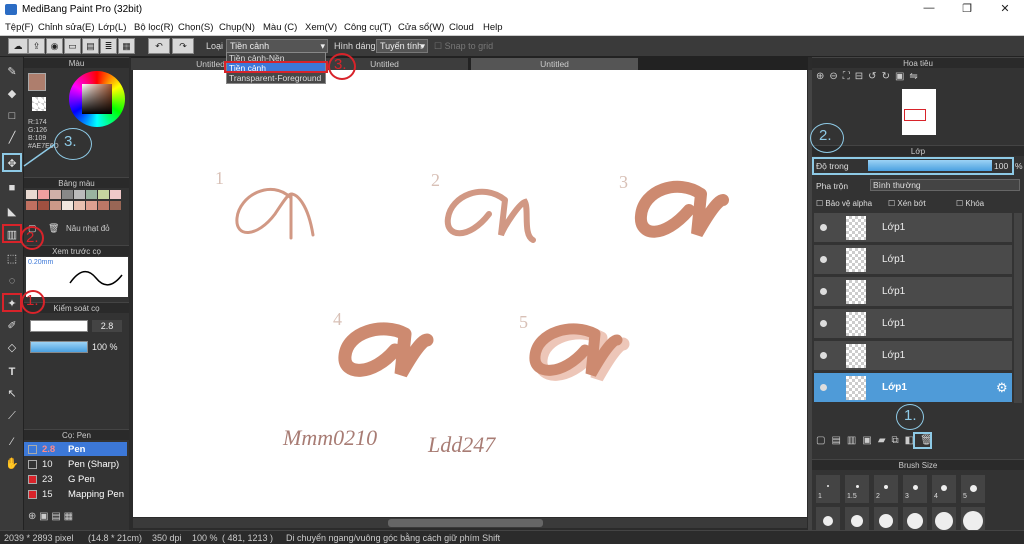 The image size is (1024, 544). I want to click on select-rect-icon: ⬚, so click(12, 259).